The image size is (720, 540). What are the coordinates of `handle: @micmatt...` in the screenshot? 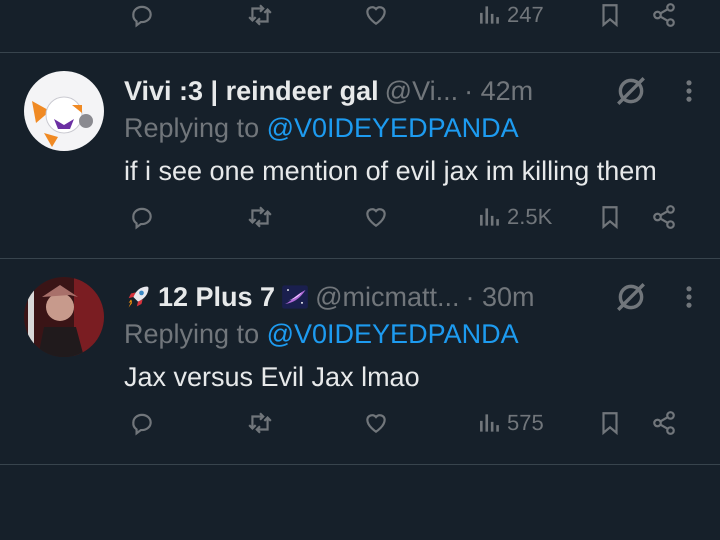 It's located at (387, 297).